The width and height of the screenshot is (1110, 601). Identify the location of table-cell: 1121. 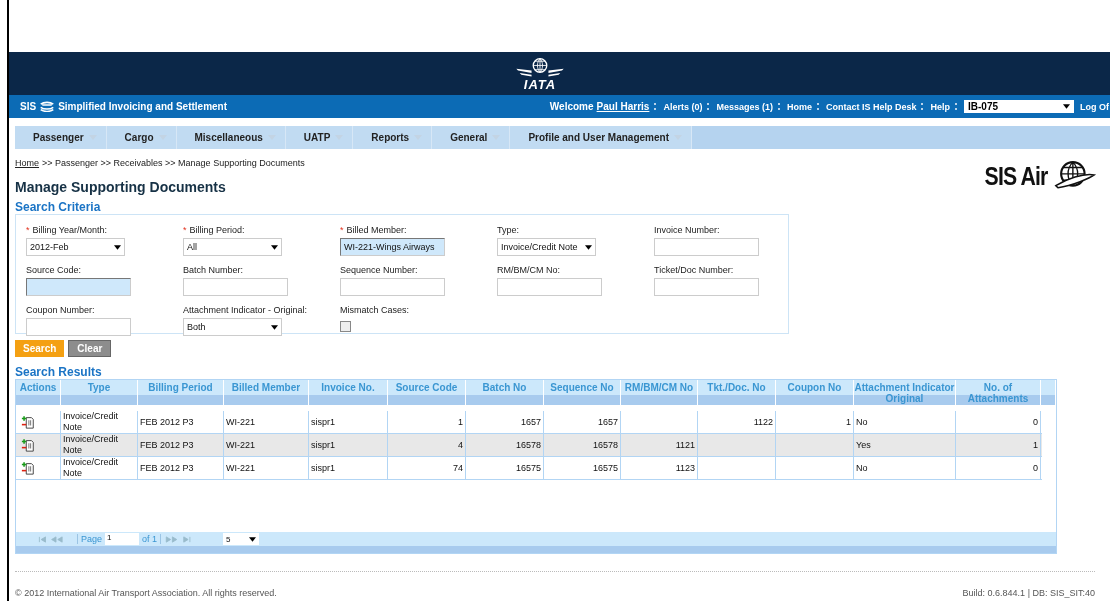
(685, 445).